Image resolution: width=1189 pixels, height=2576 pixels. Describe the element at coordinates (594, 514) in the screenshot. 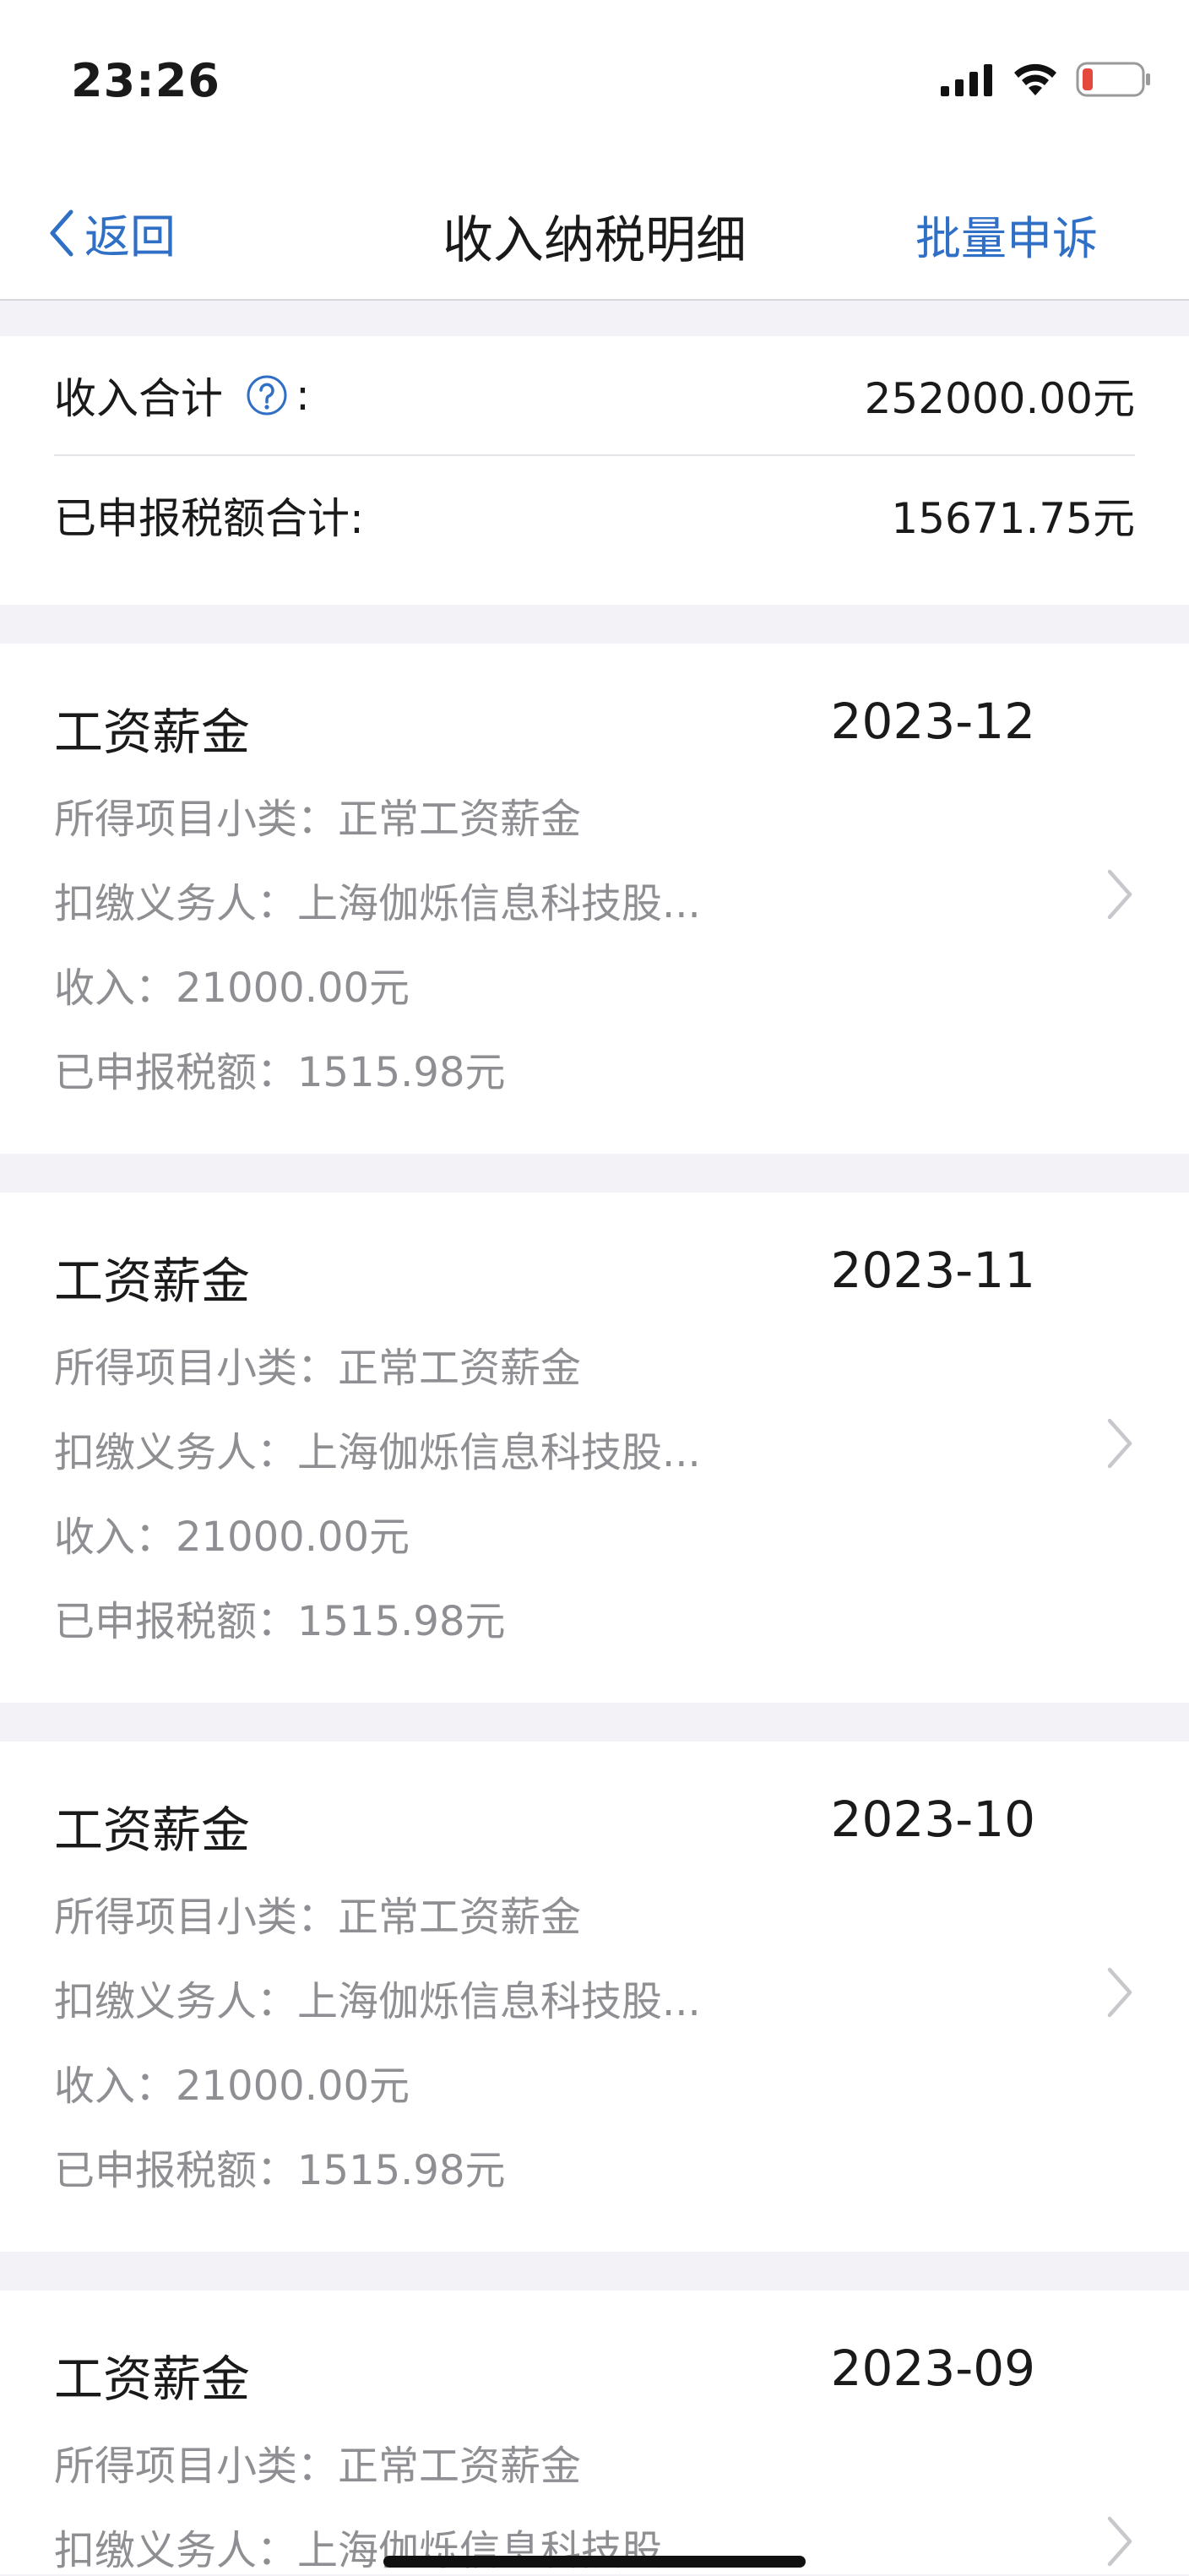

I see `tax-total-row: 已申报税额合计: 15671.75元` at that location.